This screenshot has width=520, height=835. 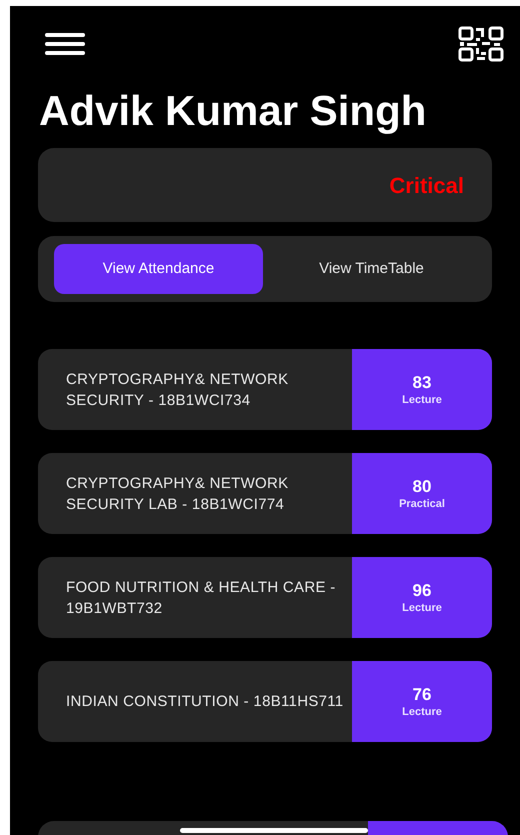 I want to click on attendance-percent: 83, so click(x=422, y=382).